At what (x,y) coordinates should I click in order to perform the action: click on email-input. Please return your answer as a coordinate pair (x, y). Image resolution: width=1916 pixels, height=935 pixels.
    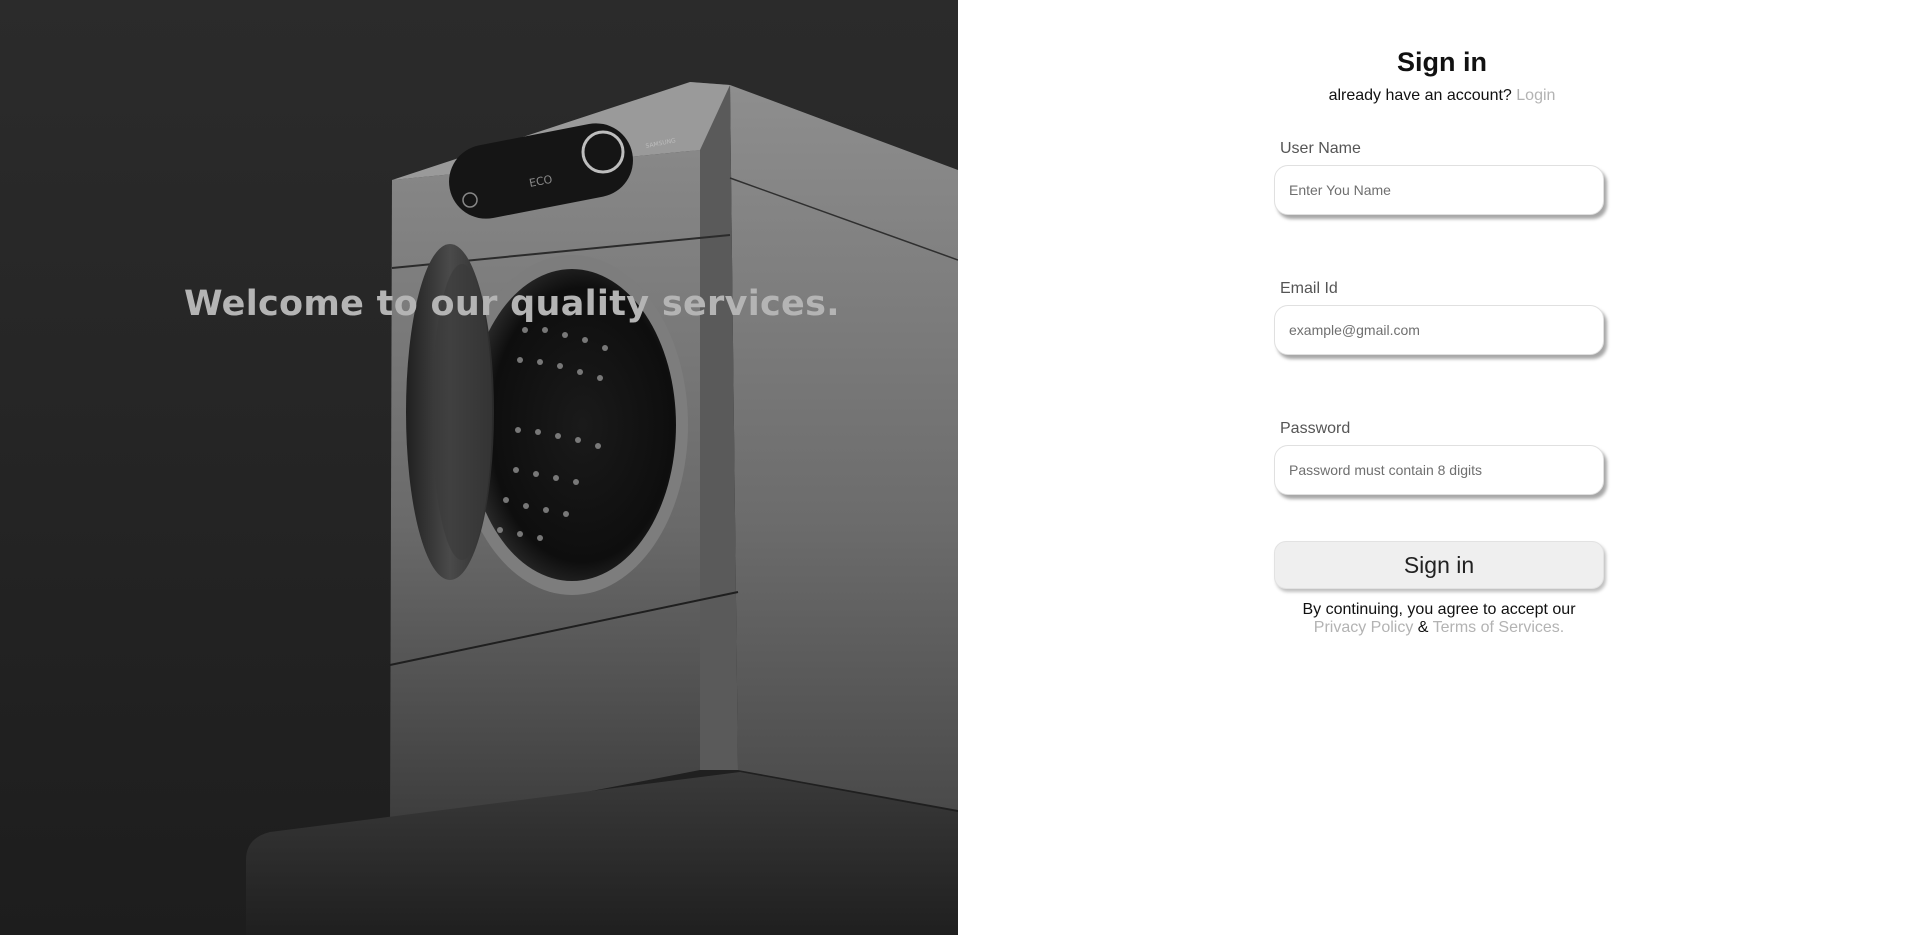
    Looking at the image, I should click on (1439, 330).